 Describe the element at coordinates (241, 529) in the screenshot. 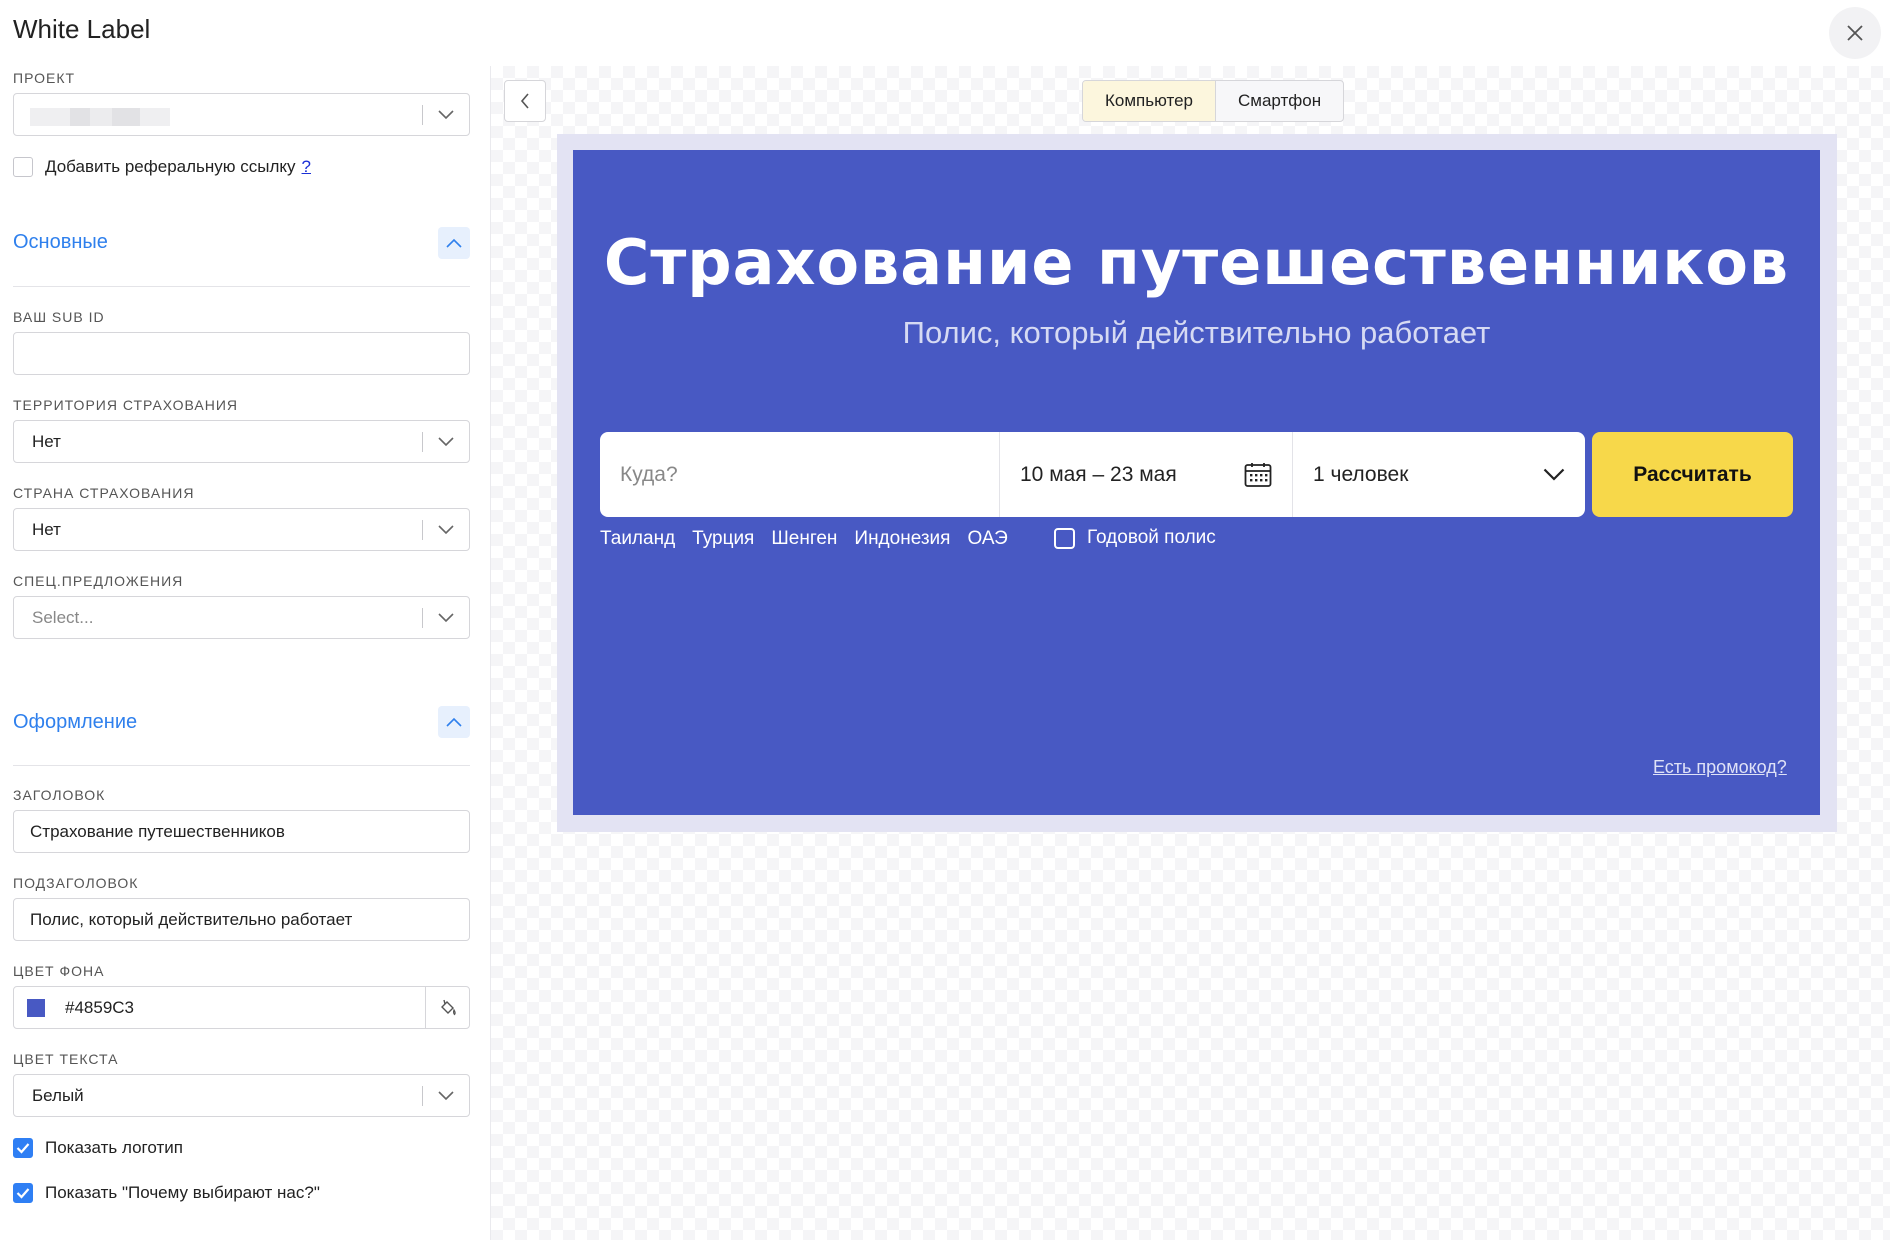

I see `country-select: Нет` at that location.